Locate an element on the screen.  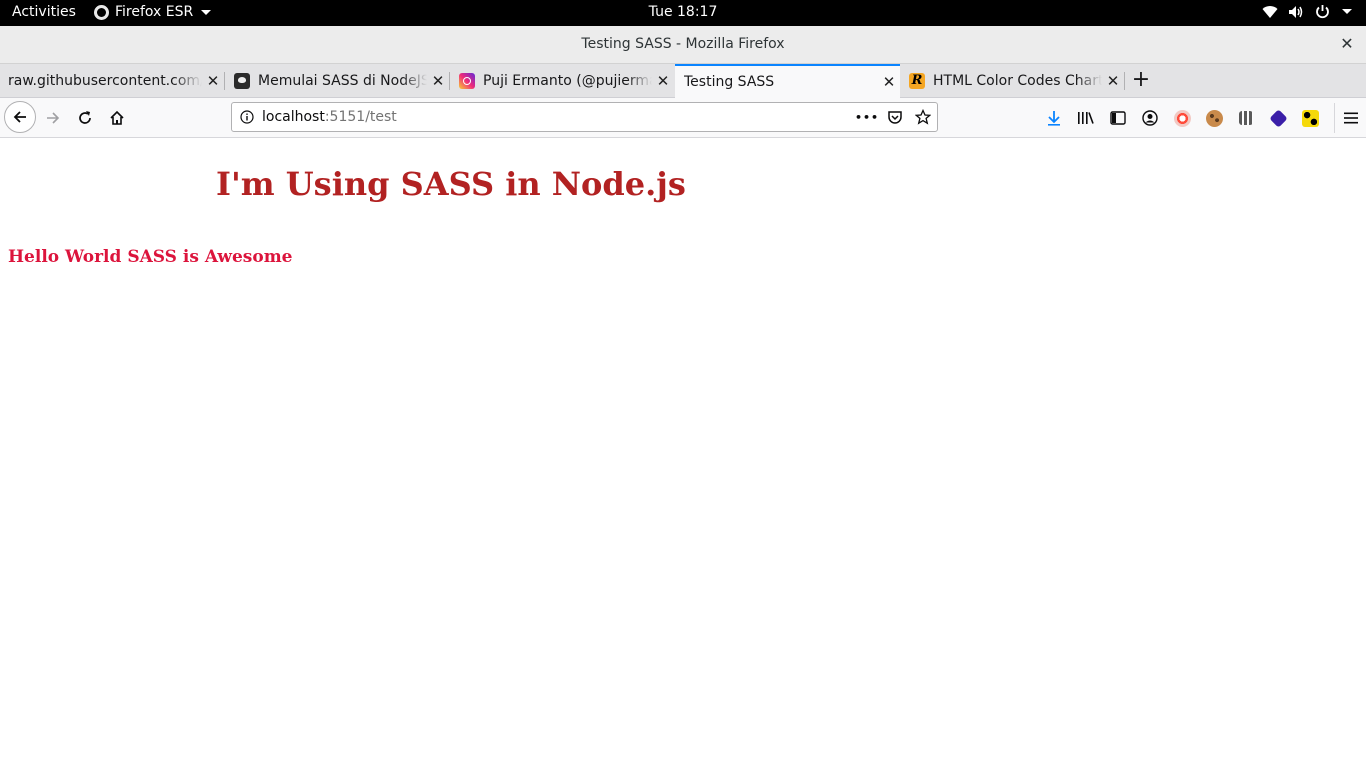
forward-arrow-icon is located at coordinates (53, 118).